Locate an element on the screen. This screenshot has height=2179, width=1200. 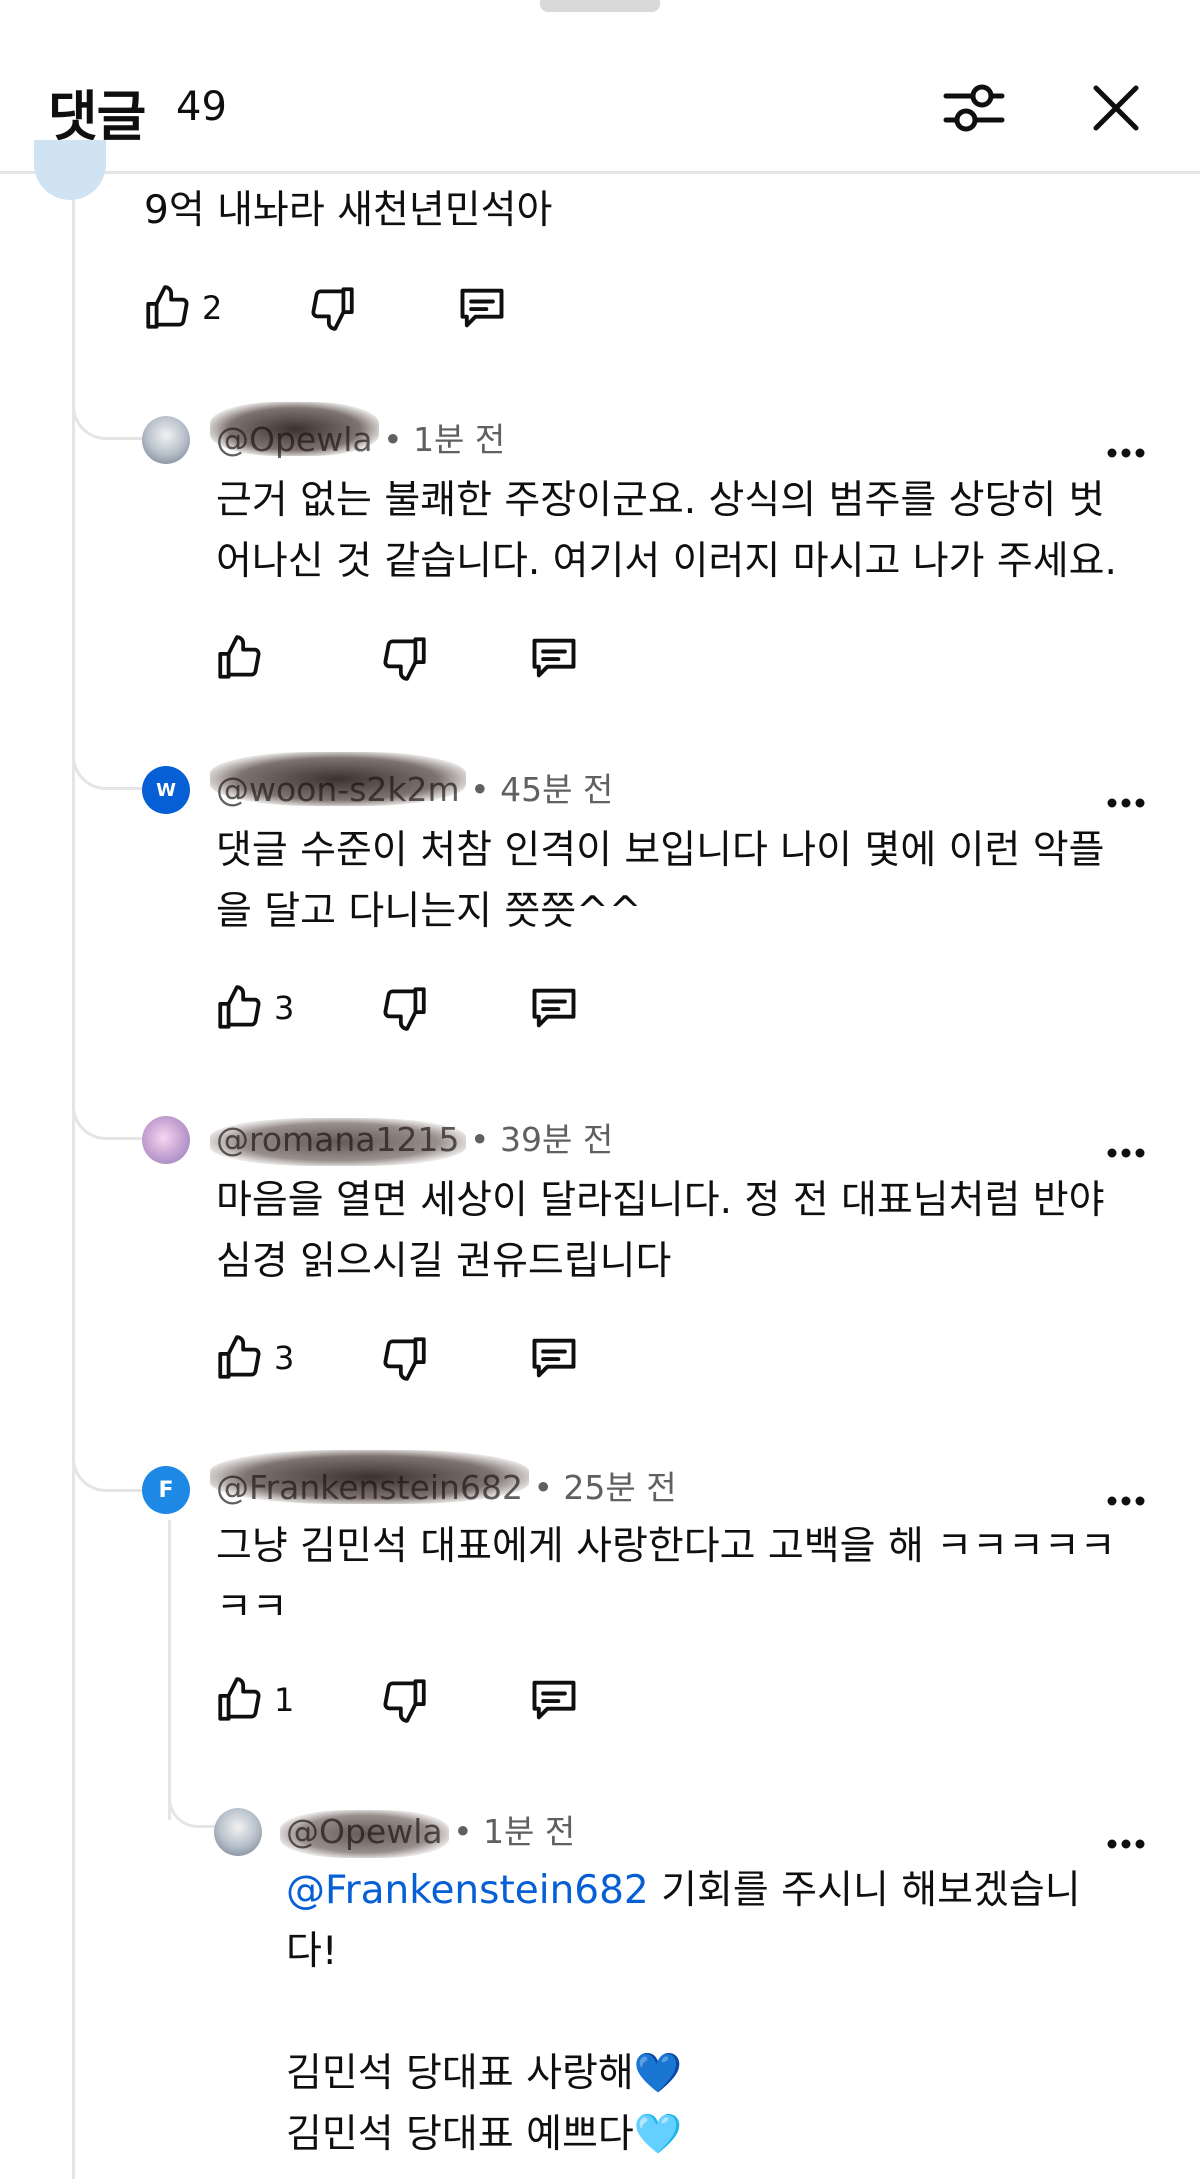
filter-button is located at coordinates (974, 108).